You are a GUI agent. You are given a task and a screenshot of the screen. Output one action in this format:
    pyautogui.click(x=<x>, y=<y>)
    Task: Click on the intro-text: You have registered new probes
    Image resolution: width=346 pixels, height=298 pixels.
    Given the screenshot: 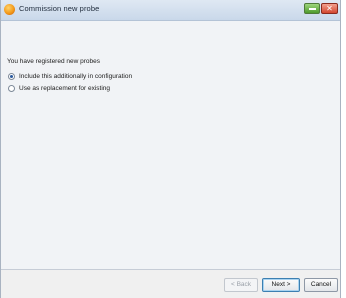 What is the action you would take?
    pyautogui.click(x=53, y=61)
    